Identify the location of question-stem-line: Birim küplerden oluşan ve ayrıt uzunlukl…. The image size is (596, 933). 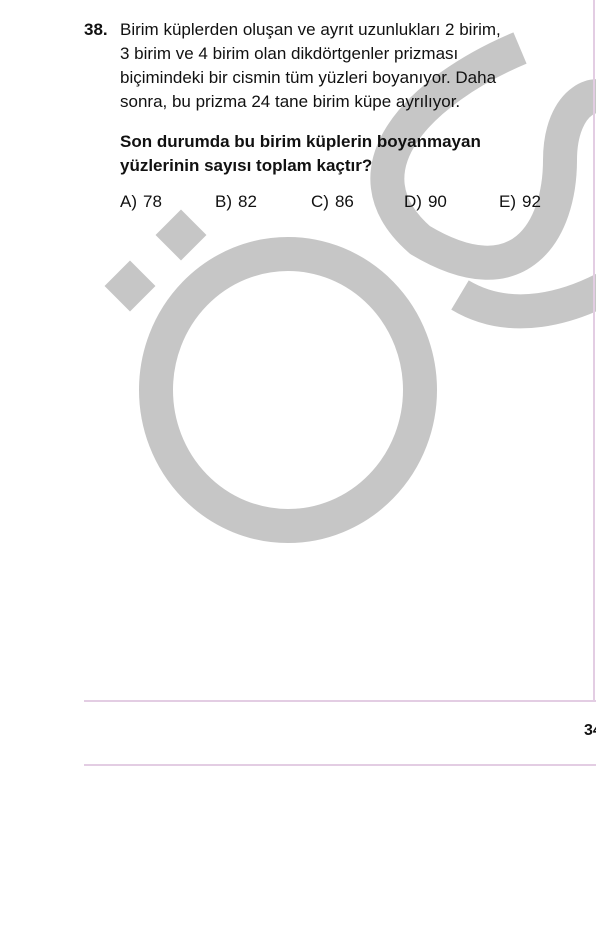
(310, 29).